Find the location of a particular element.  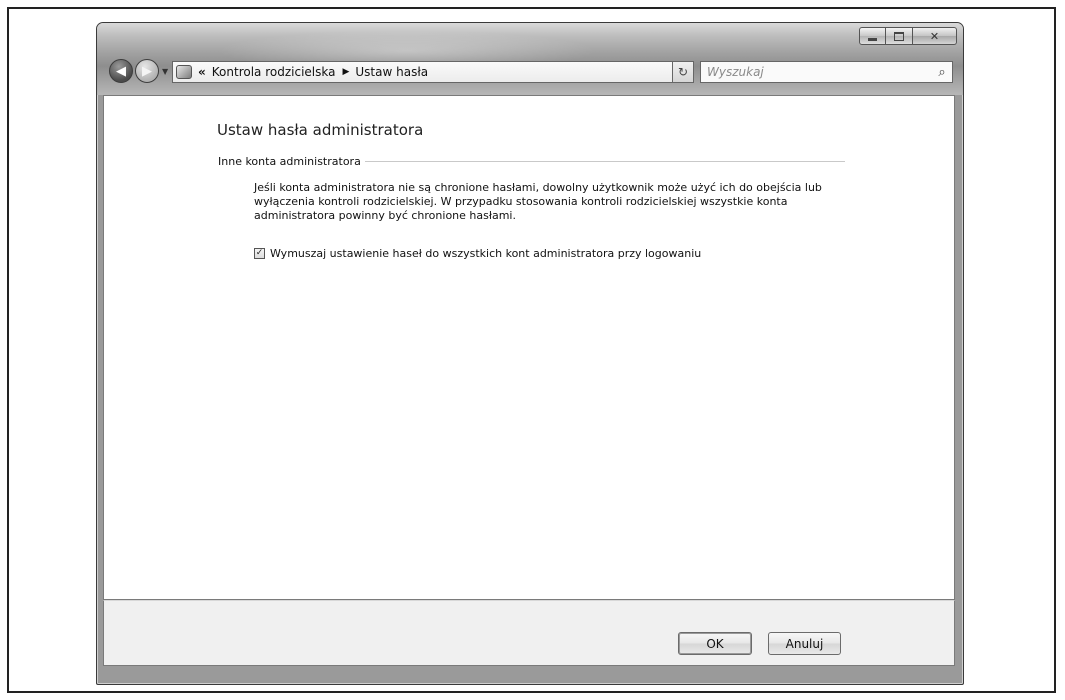

close-button: ✕ is located at coordinates (935, 36).